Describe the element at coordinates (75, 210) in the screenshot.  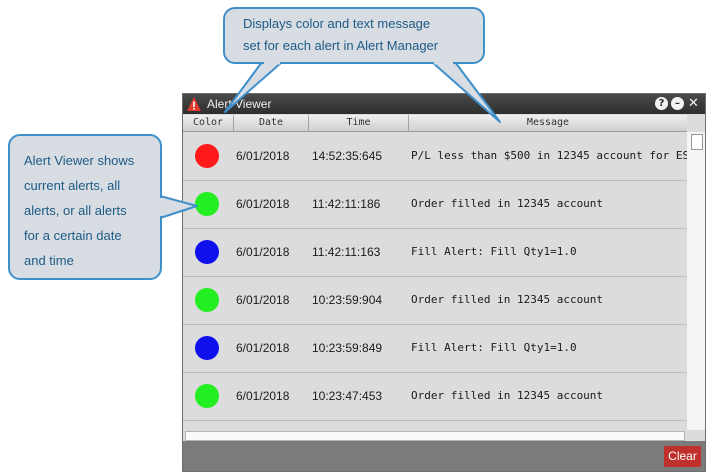
I see `callout-line: alerts, or all alerts` at that location.